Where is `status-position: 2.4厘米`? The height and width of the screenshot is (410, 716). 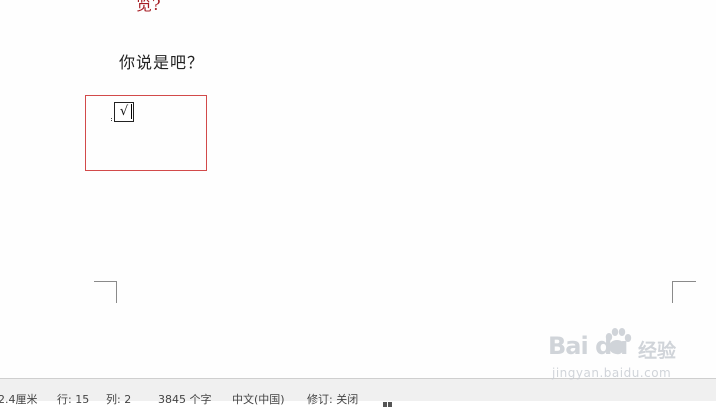 status-position: 2.4厘米 is located at coordinates (19, 400).